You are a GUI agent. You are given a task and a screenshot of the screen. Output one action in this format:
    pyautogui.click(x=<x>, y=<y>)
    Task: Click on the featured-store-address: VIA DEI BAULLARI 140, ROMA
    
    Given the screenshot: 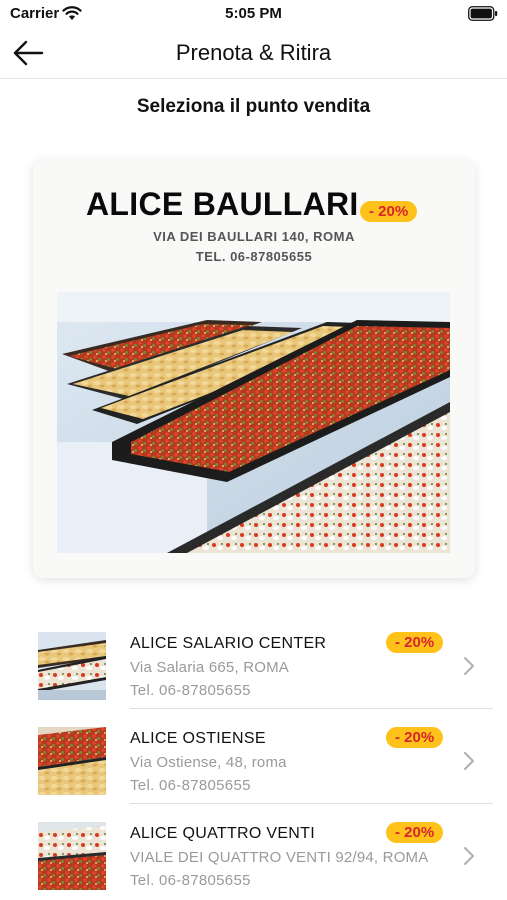 What is the action you would take?
    pyautogui.click(x=254, y=236)
    